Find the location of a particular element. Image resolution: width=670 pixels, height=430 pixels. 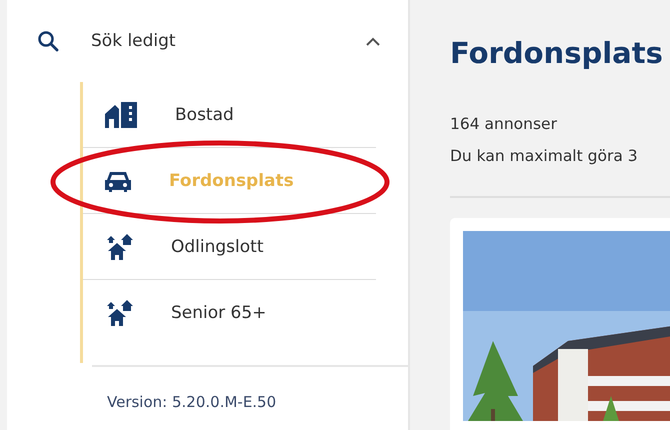

page-title: Fordonsplats is located at coordinates (557, 53).